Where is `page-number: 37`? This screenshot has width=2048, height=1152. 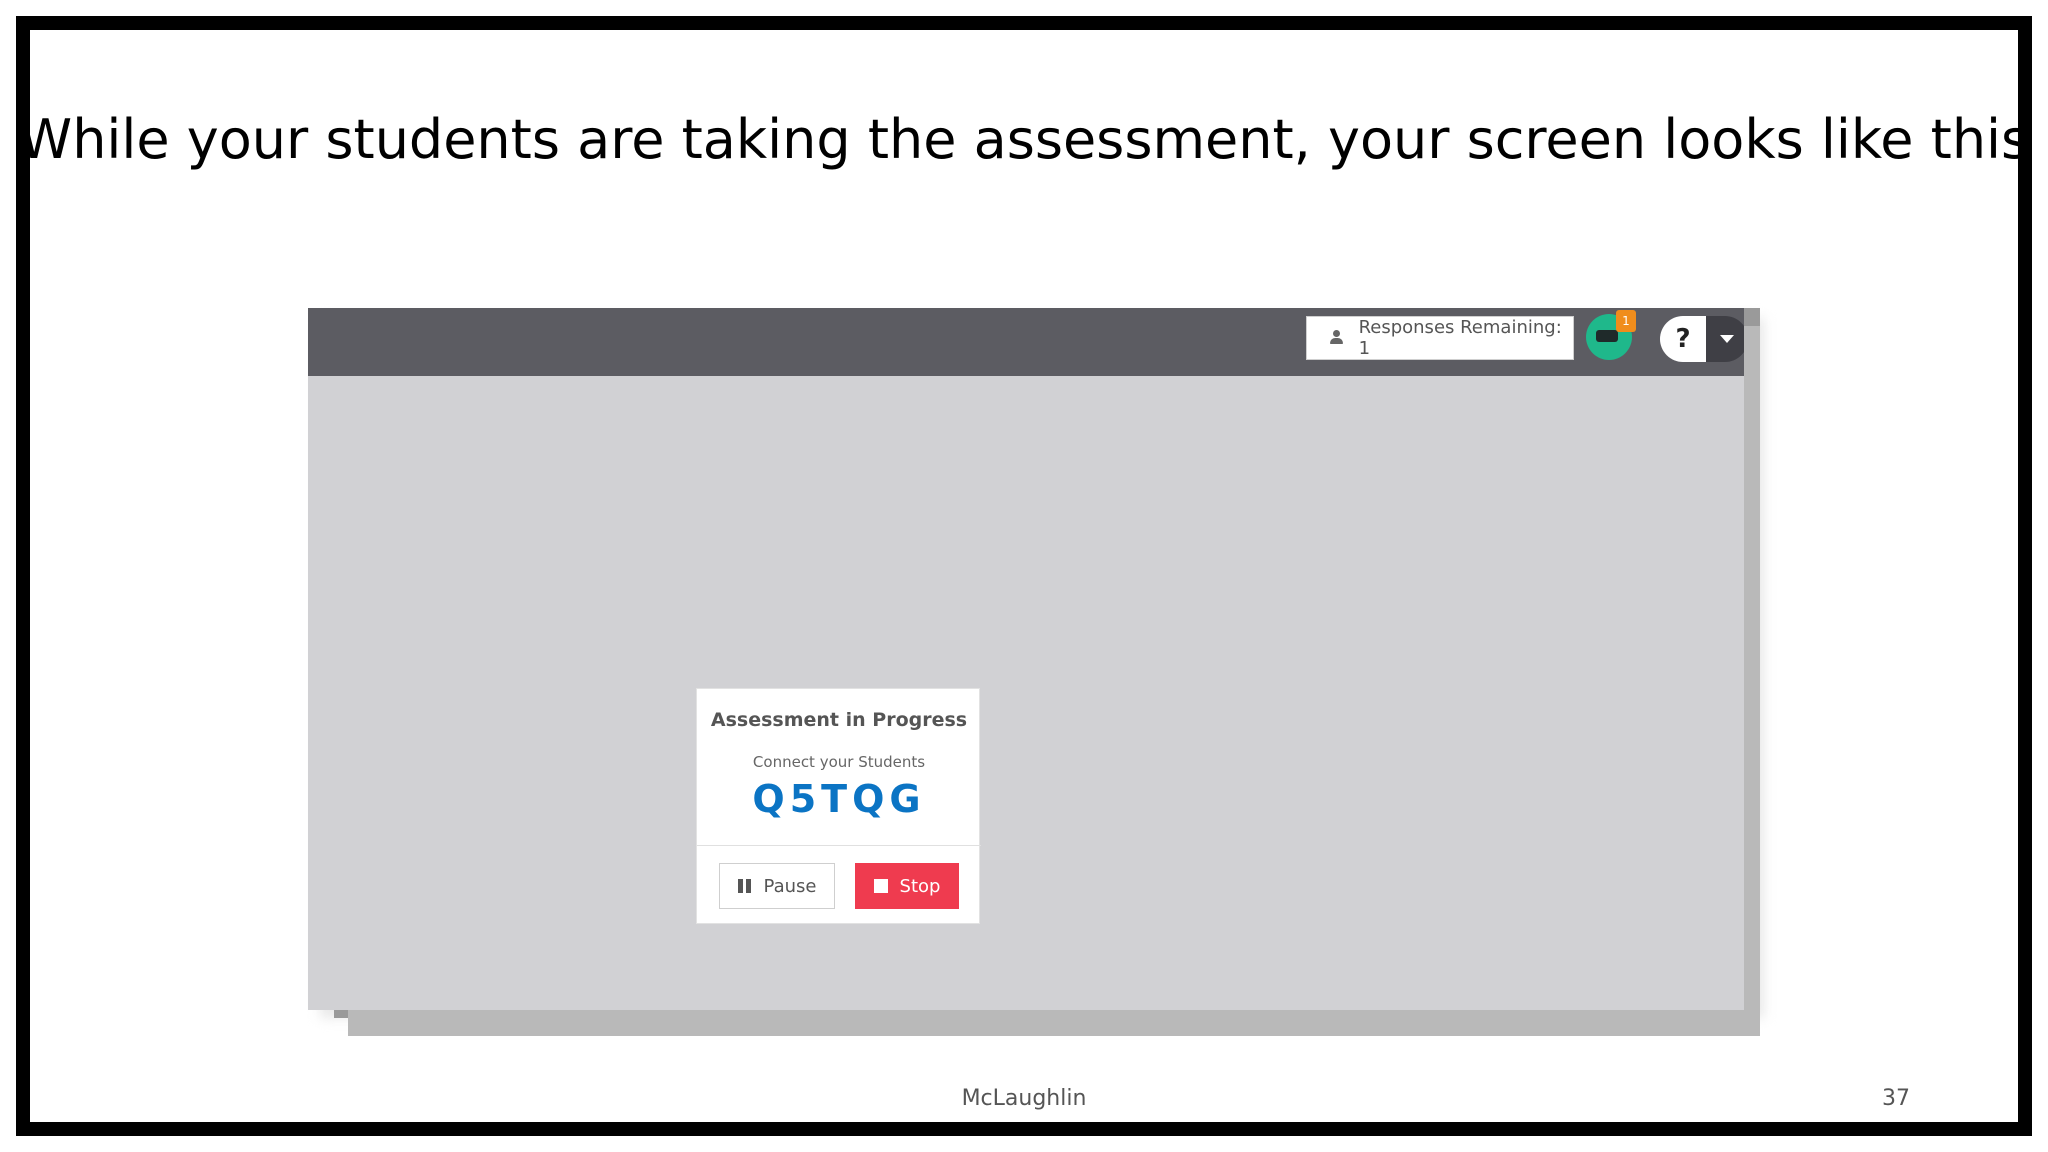
page-number: 37 is located at coordinates (1896, 1098).